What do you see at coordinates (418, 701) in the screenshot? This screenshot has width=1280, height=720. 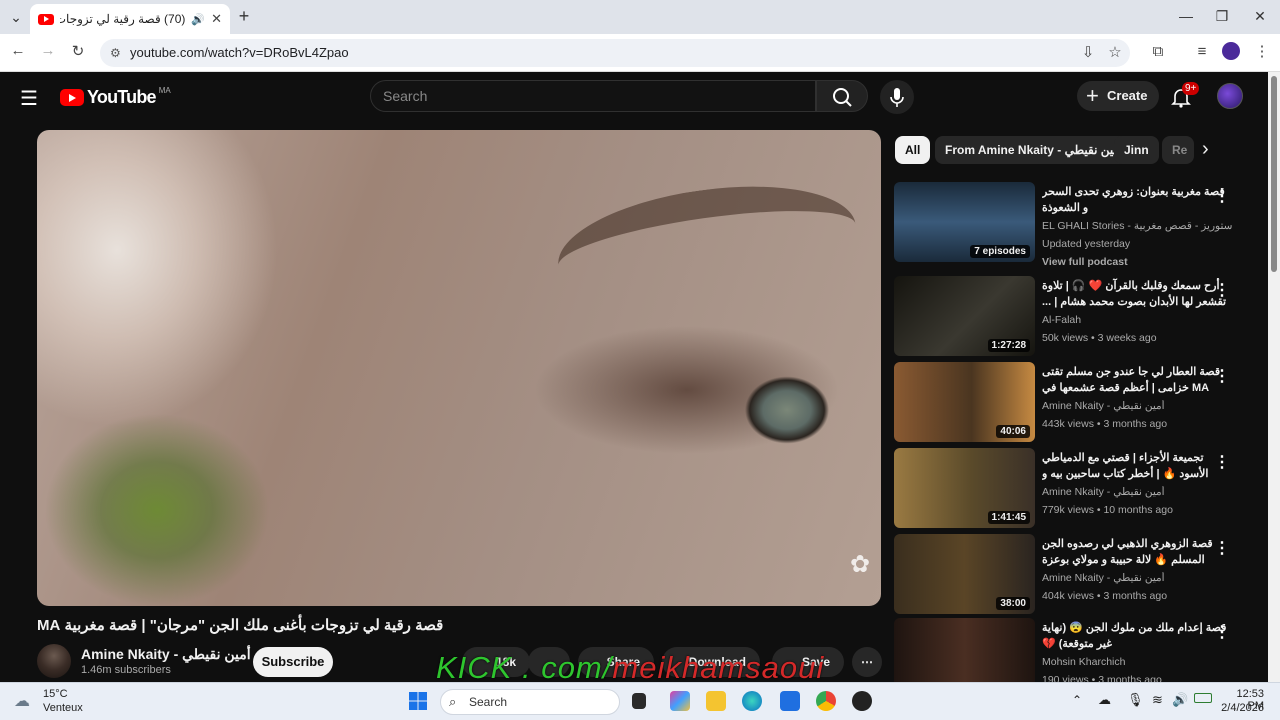 I see `windows-start-icon` at bounding box center [418, 701].